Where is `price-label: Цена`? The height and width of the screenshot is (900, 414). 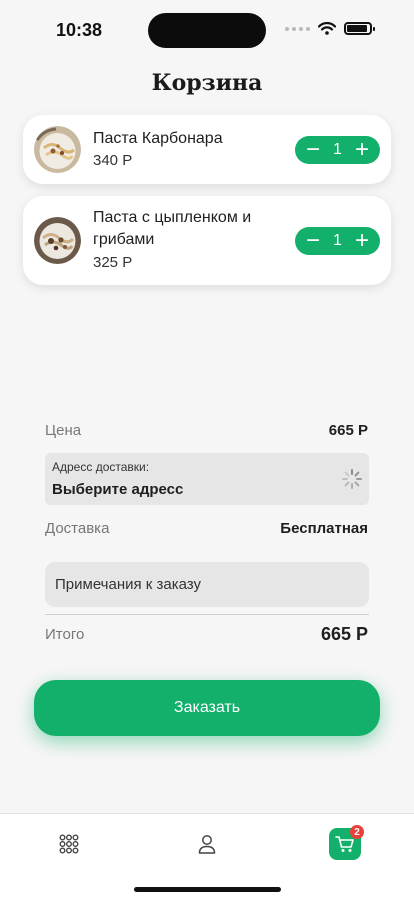 price-label: Цена is located at coordinates (63, 430).